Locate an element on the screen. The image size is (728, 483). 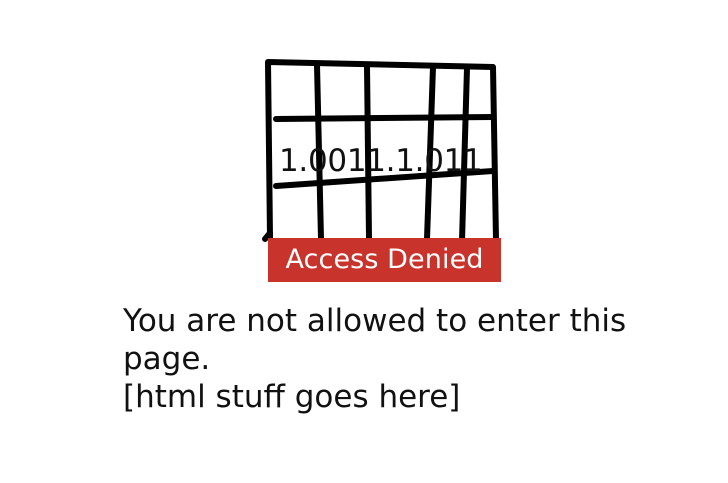
access-denied-banner: Access Denied is located at coordinates (384, 260).